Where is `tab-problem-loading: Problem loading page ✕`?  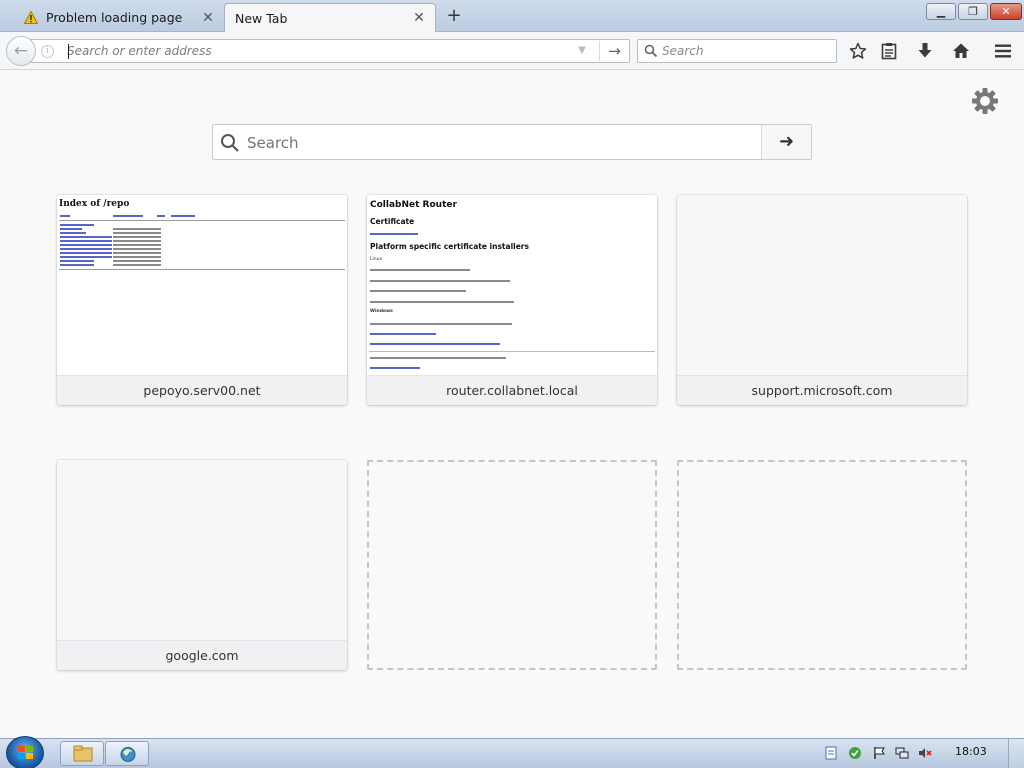
tab-problem-loading: Problem loading page ✕ is located at coordinates (119, 17).